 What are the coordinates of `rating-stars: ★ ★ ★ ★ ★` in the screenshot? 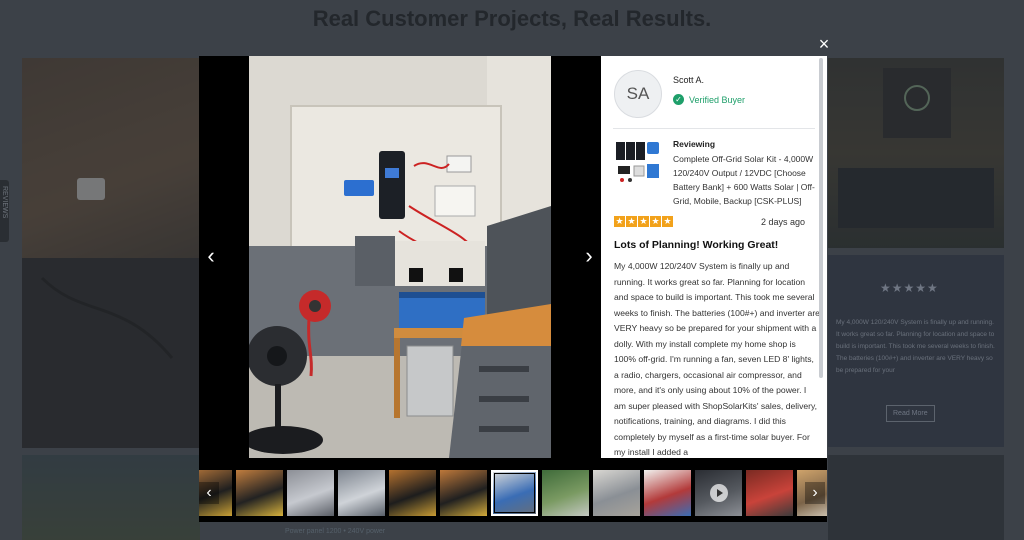 It's located at (643, 221).